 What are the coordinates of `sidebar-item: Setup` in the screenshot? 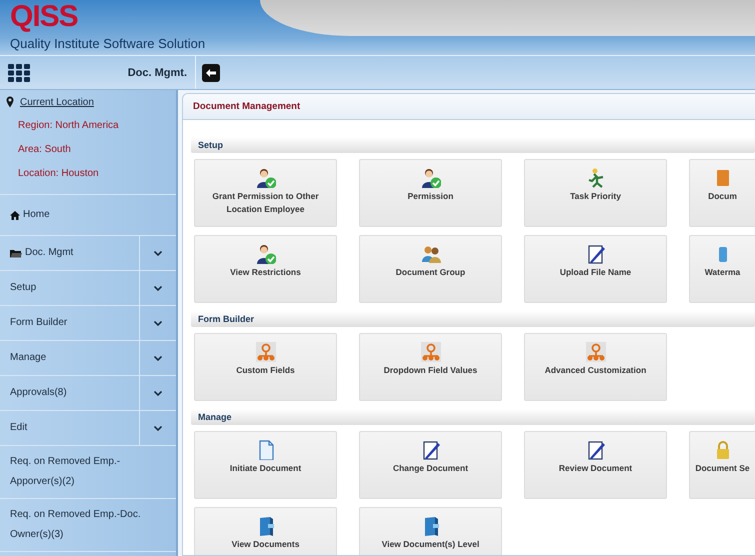 It's located at (69, 288).